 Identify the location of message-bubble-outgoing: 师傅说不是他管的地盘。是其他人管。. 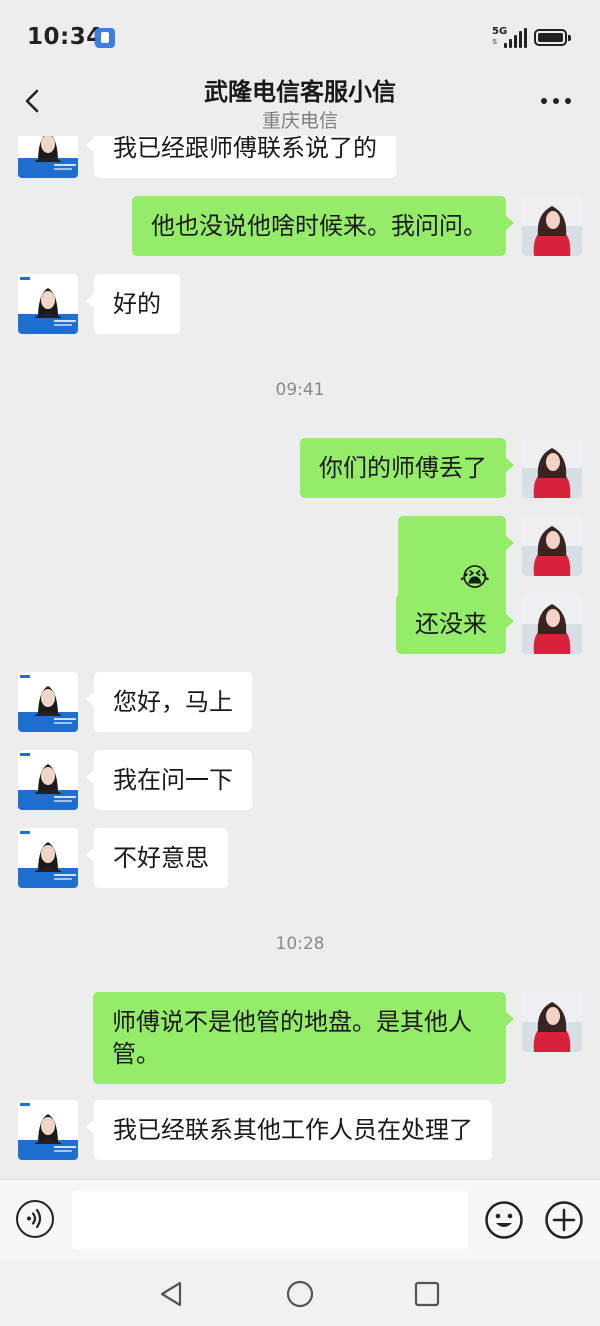
(303, 1038).